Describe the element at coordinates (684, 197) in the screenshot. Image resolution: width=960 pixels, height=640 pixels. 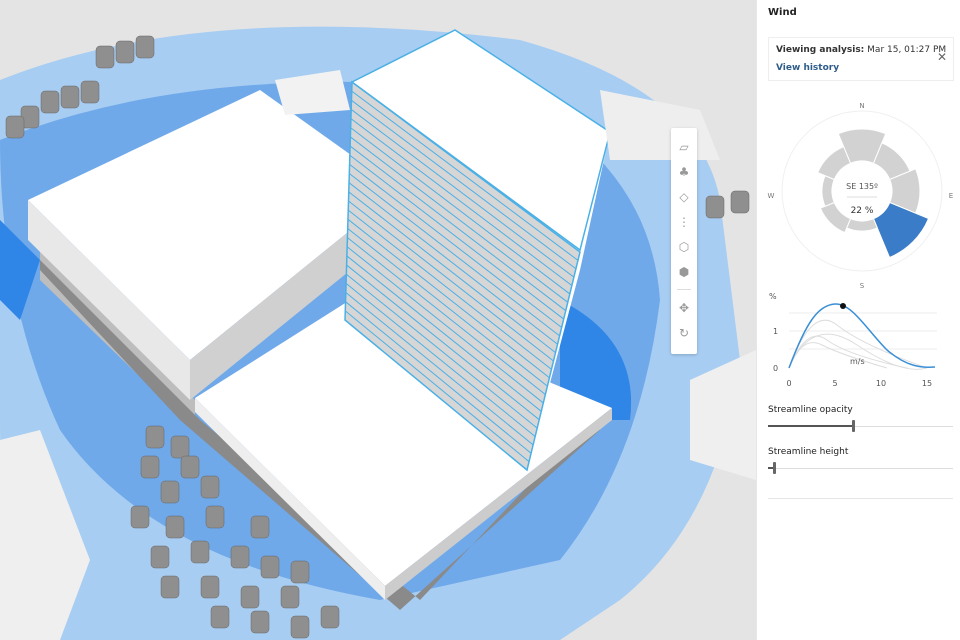
I see `surface-tool-icon: ◇` at that location.